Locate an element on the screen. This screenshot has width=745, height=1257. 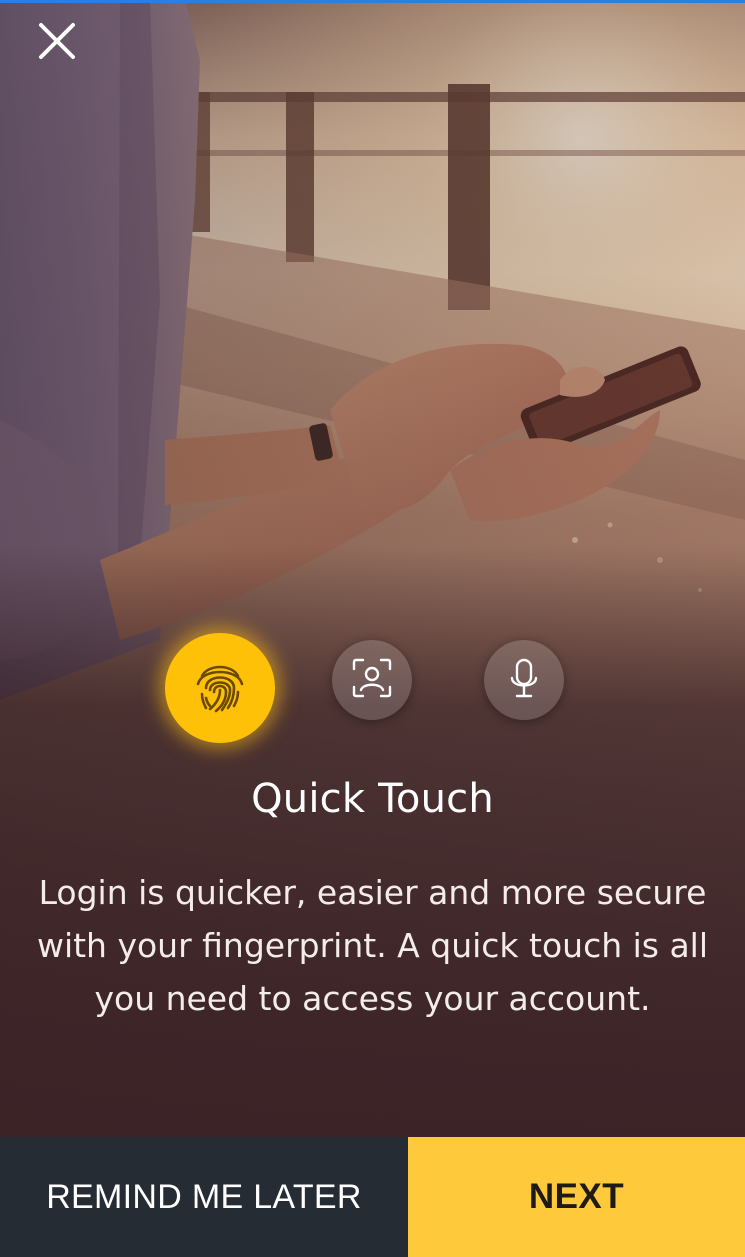
description-line: Login is quicker, easier and more secure is located at coordinates (372, 892).